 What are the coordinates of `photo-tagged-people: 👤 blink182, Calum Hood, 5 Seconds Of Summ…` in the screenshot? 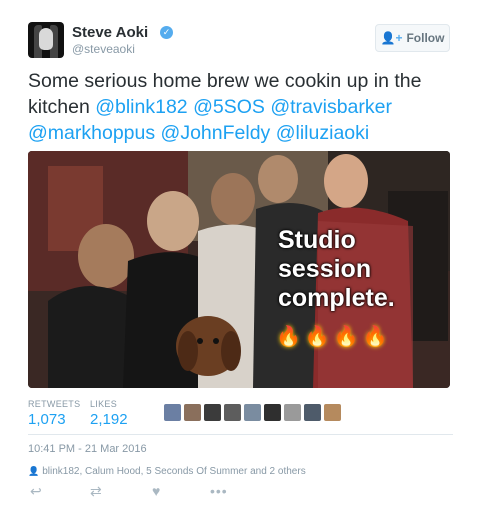 It's located at (167, 471).